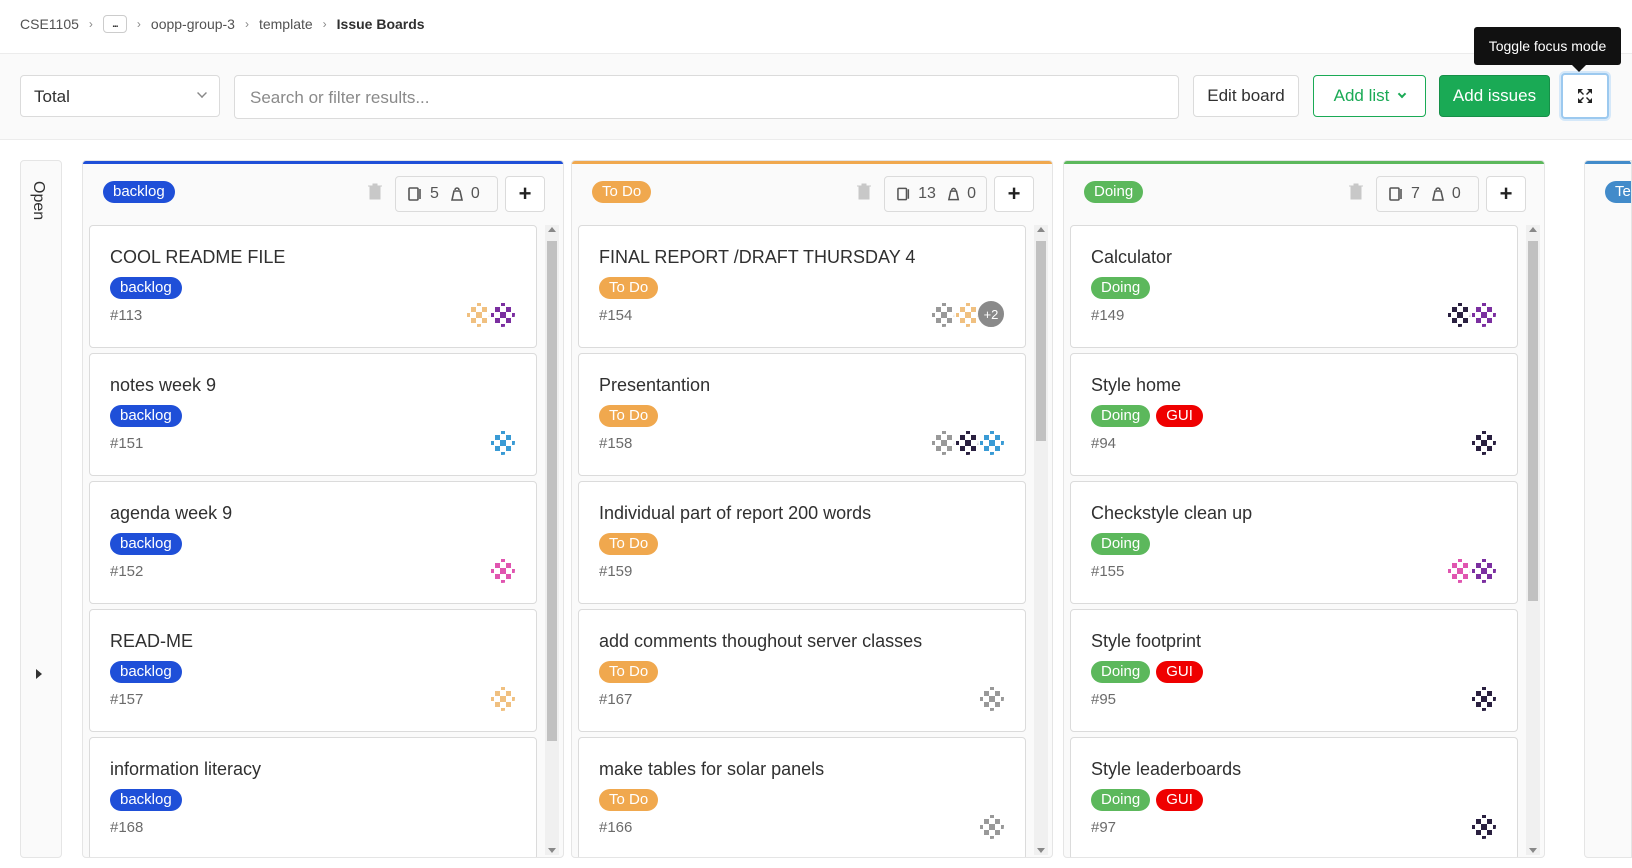  What do you see at coordinates (1171, 513) in the screenshot?
I see `issue-title: Checkstyle clean up` at bounding box center [1171, 513].